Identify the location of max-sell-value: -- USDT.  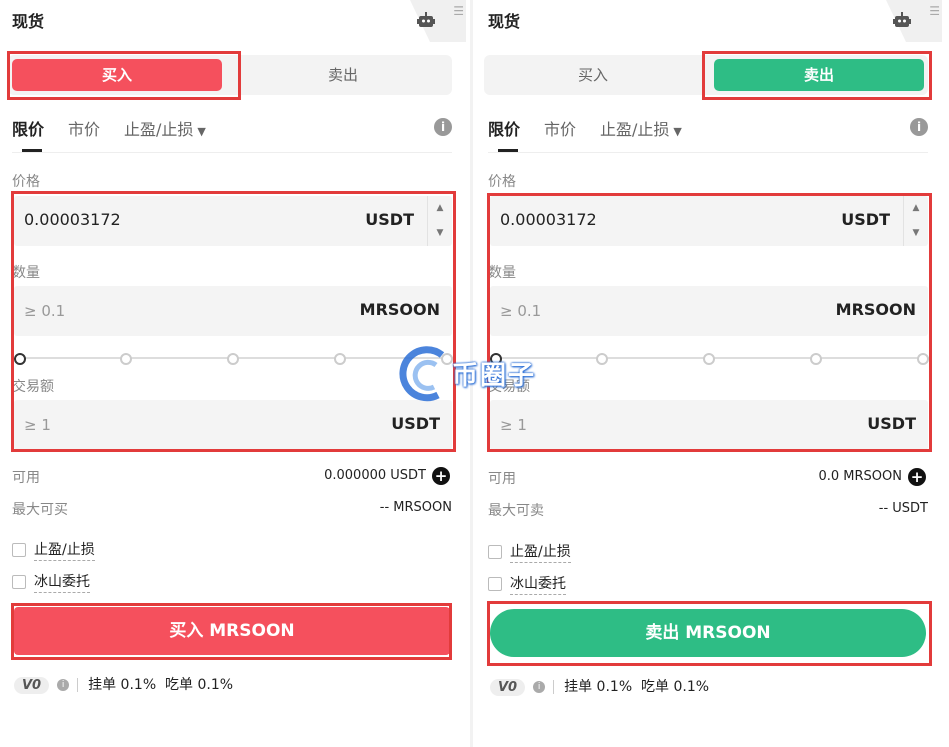
(903, 508).